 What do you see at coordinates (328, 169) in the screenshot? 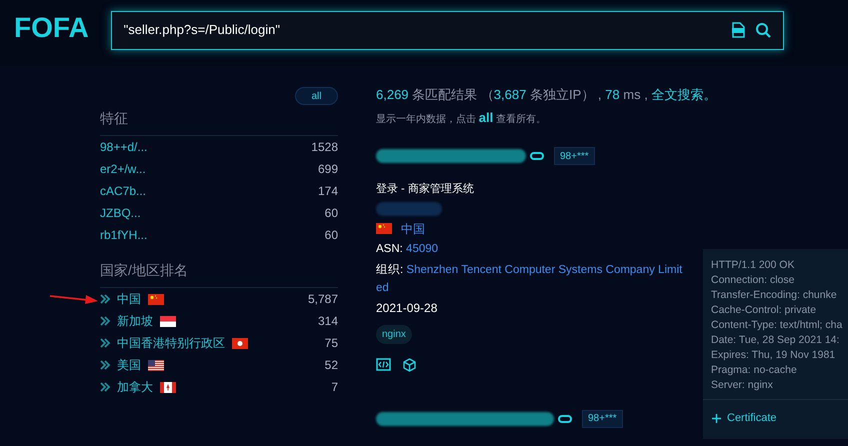
I see `count: 699` at bounding box center [328, 169].